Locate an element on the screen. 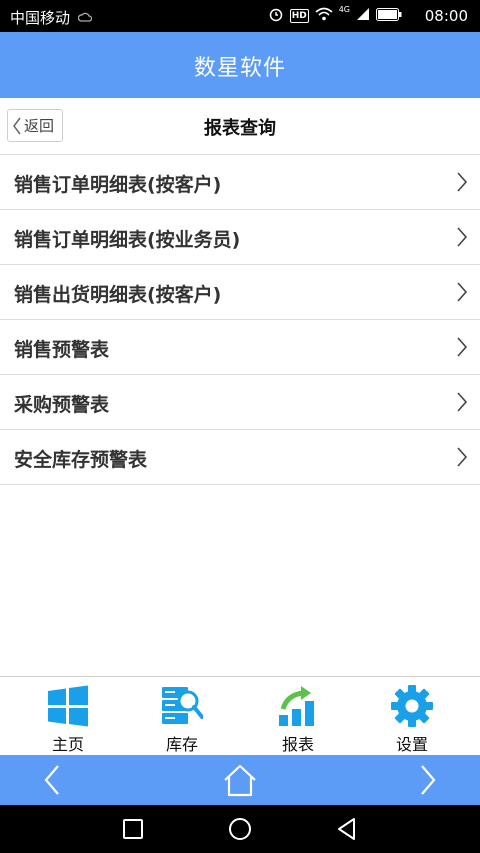  gear-icon is located at coordinates (412, 706).